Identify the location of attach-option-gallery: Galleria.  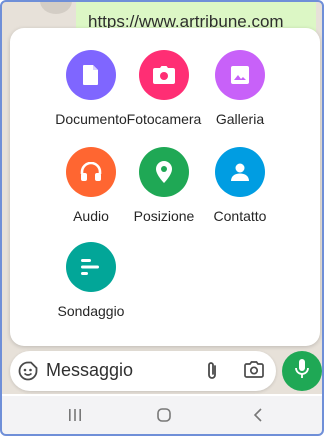
(240, 88).